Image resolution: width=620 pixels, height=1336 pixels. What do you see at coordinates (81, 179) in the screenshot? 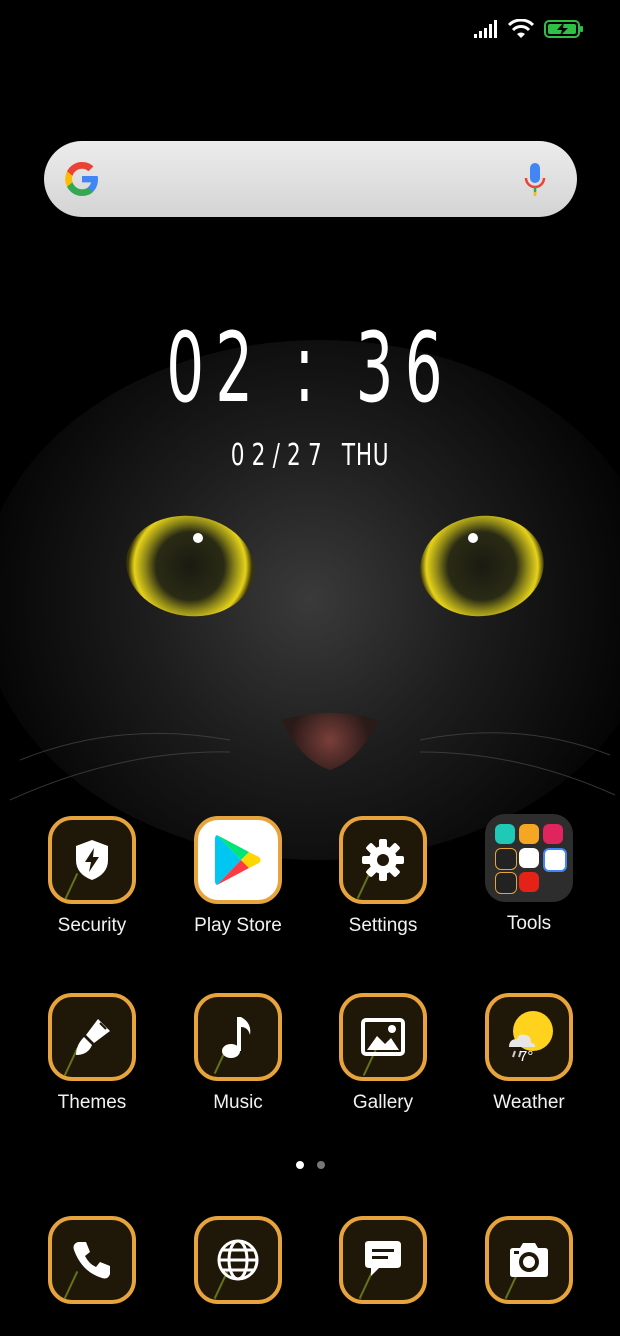
I see `google-g-icon` at bounding box center [81, 179].